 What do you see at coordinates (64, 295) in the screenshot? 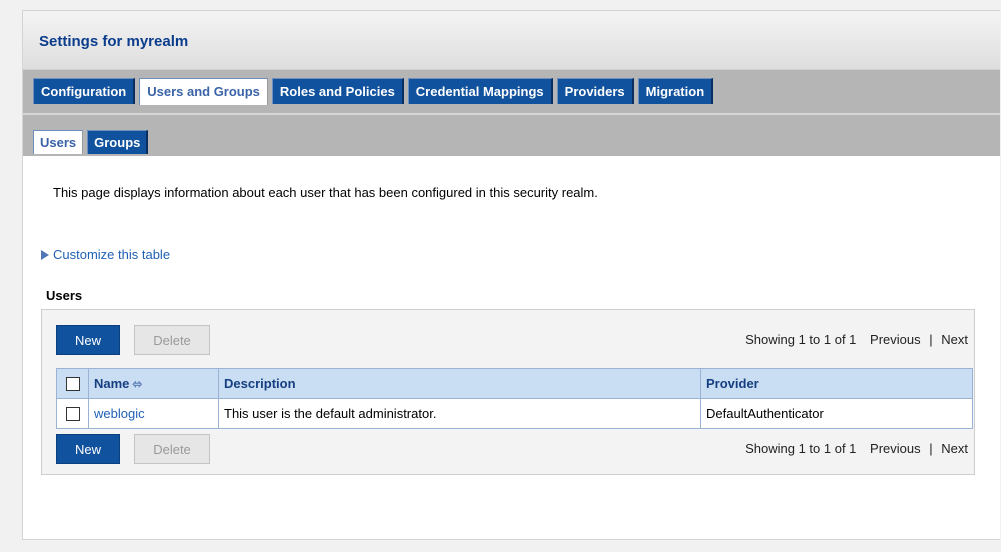
I see `section-label: Users` at bounding box center [64, 295].